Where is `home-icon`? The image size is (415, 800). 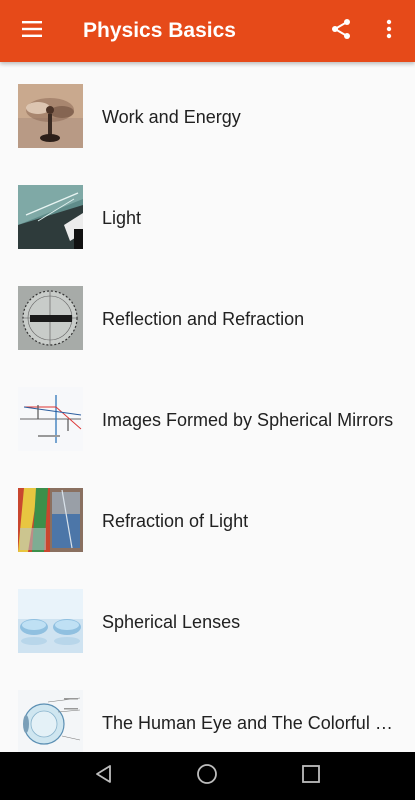 home-icon is located at coordinates (207, 776).